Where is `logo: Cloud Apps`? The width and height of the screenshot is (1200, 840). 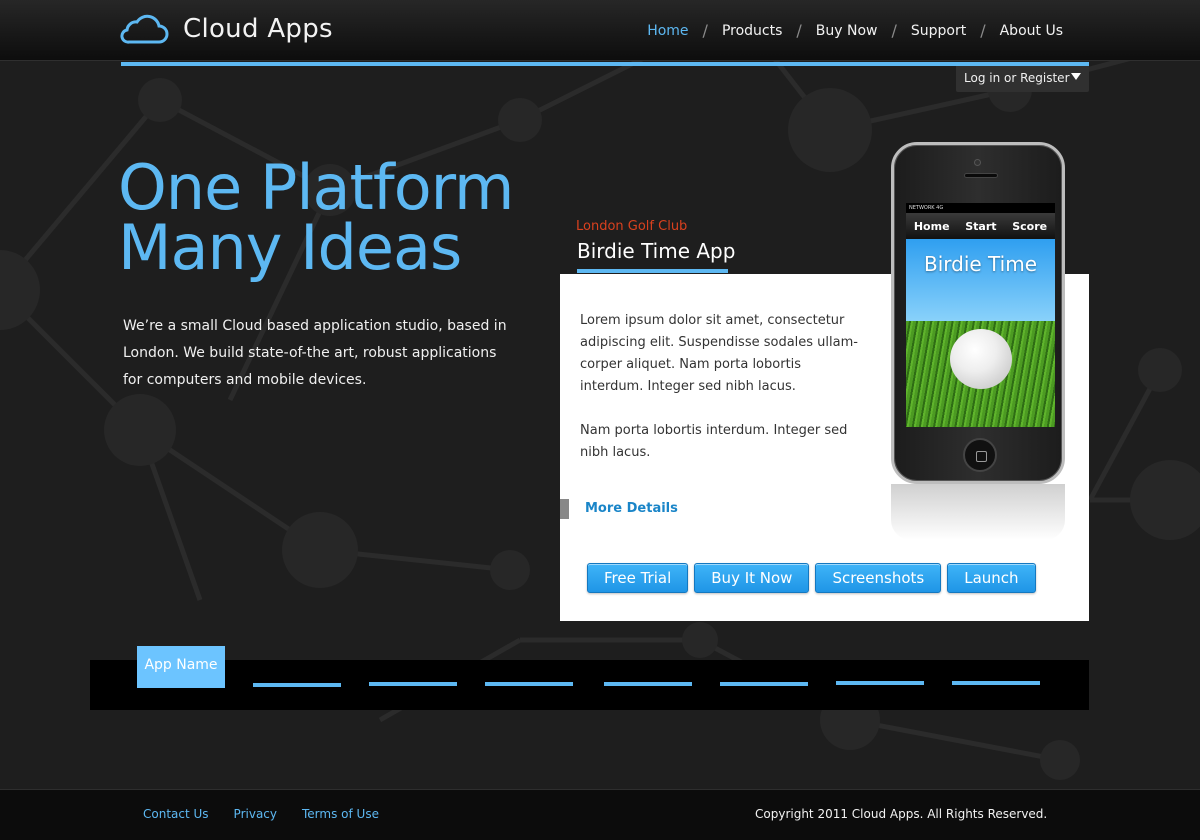 logo: Cloud Apps is located at coordinates (226, 29).